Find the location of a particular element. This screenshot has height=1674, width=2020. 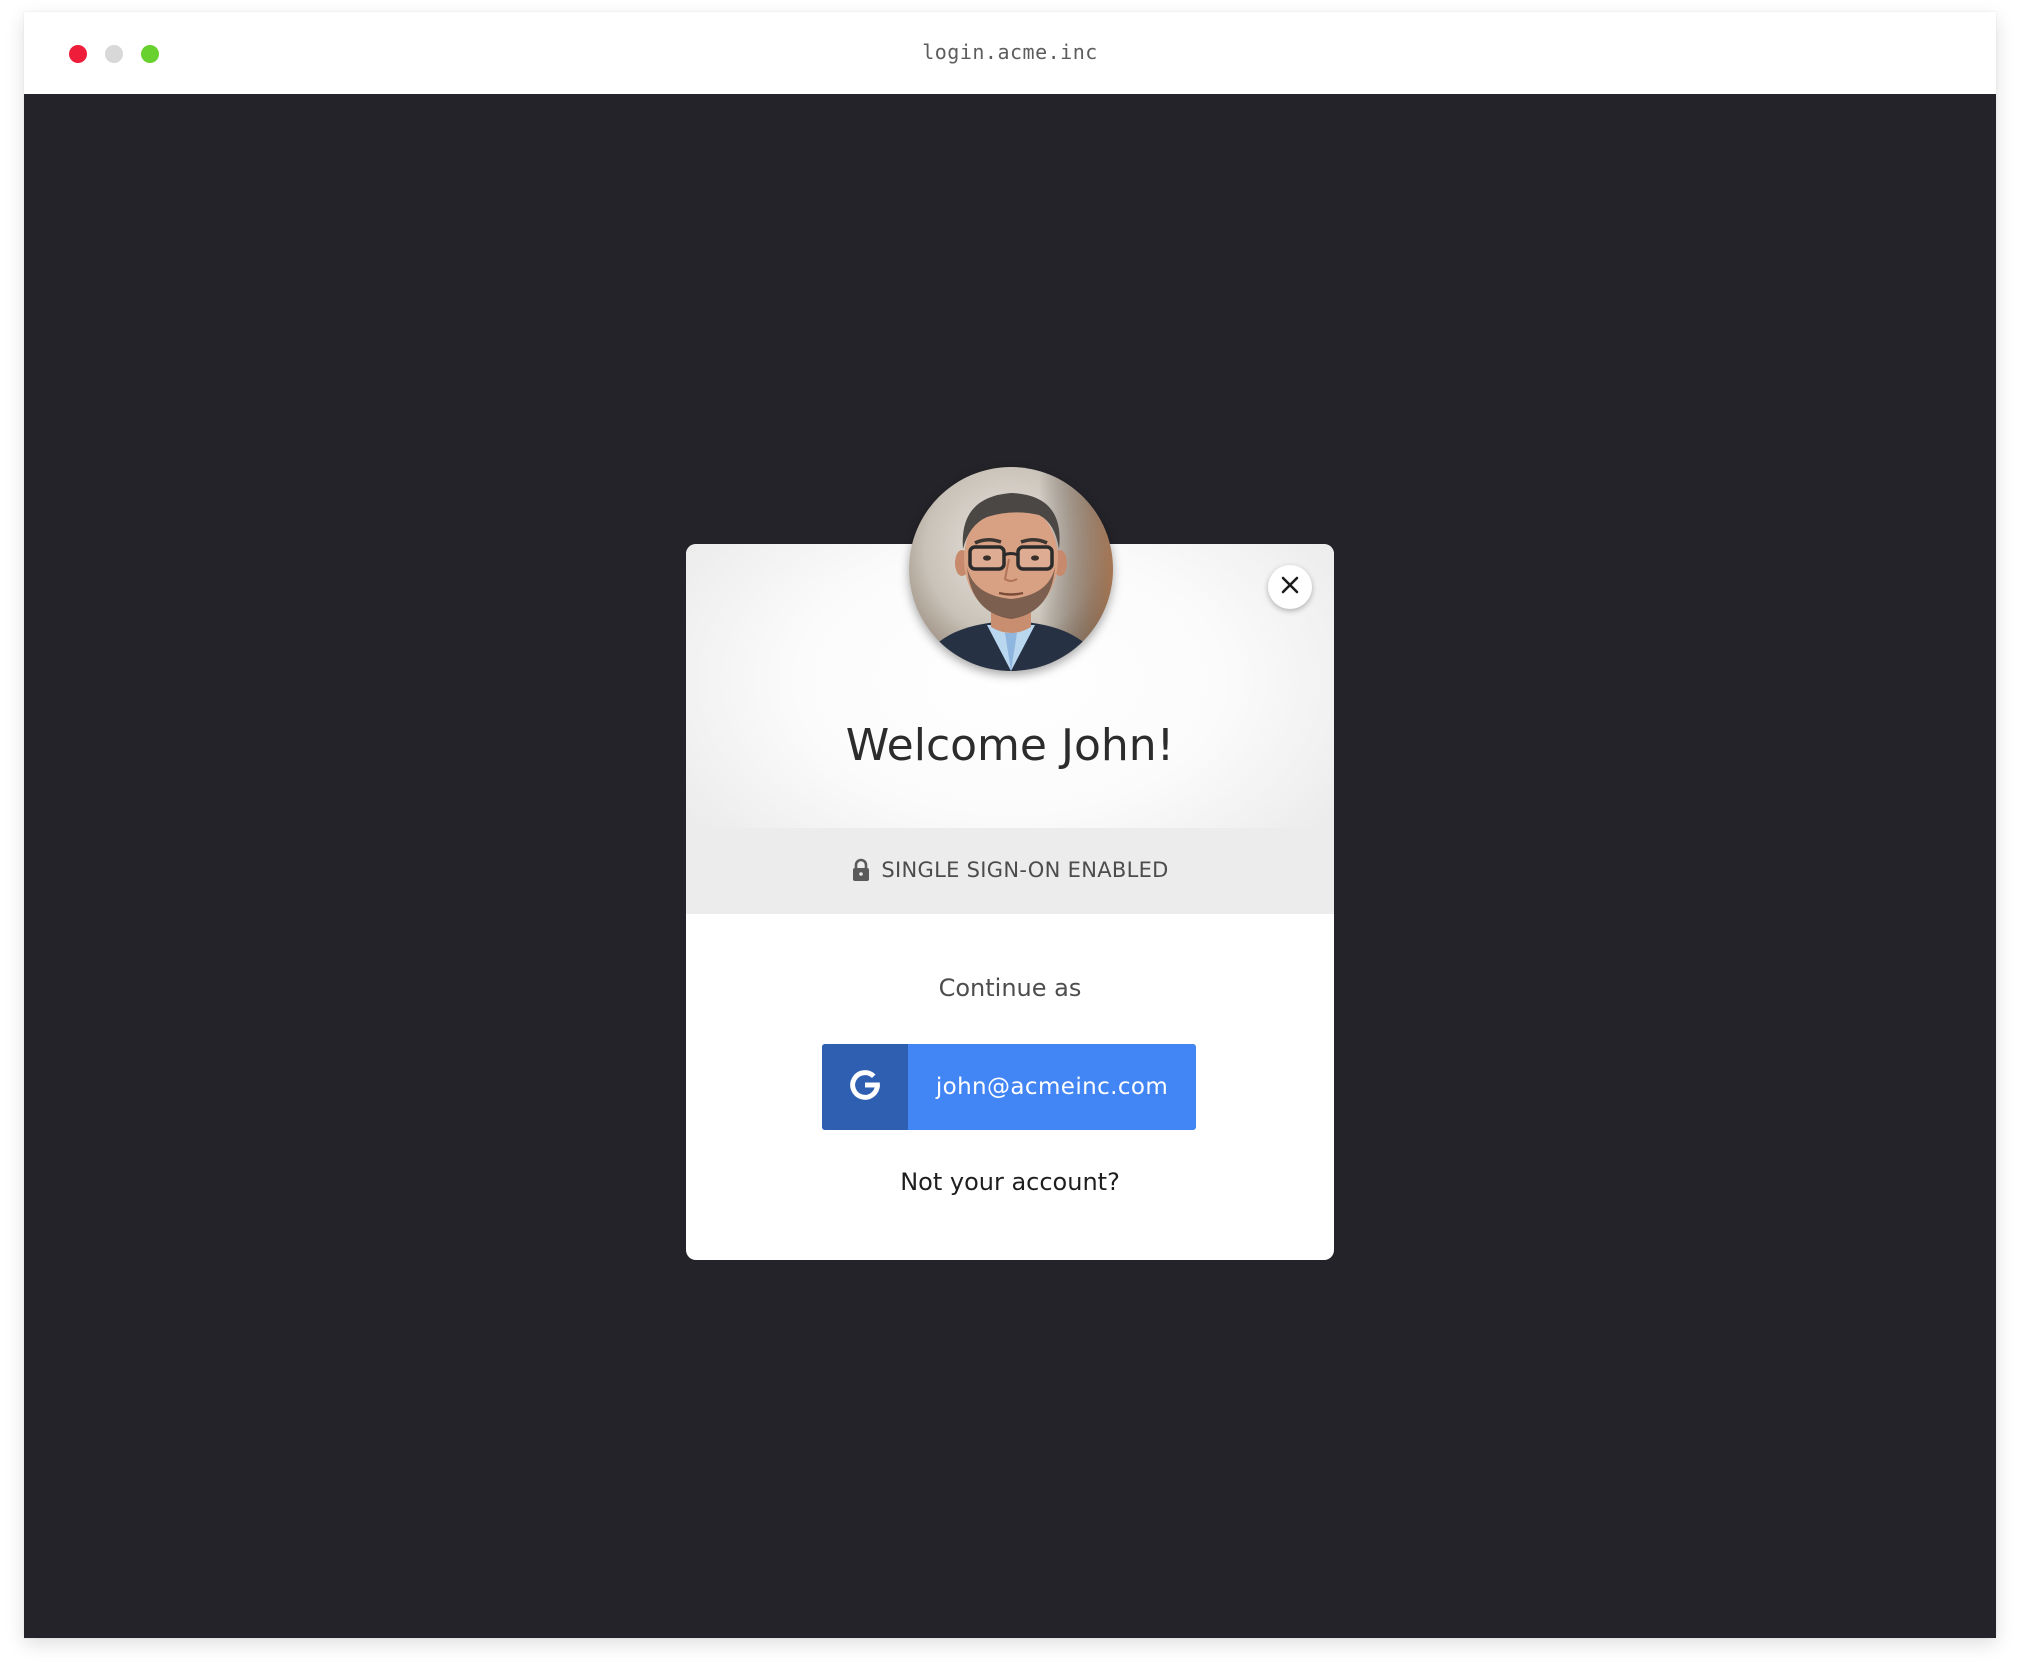

sso-banner: SINGLE SIGN-ON ENABLED is located at coordinates (1010, 871).